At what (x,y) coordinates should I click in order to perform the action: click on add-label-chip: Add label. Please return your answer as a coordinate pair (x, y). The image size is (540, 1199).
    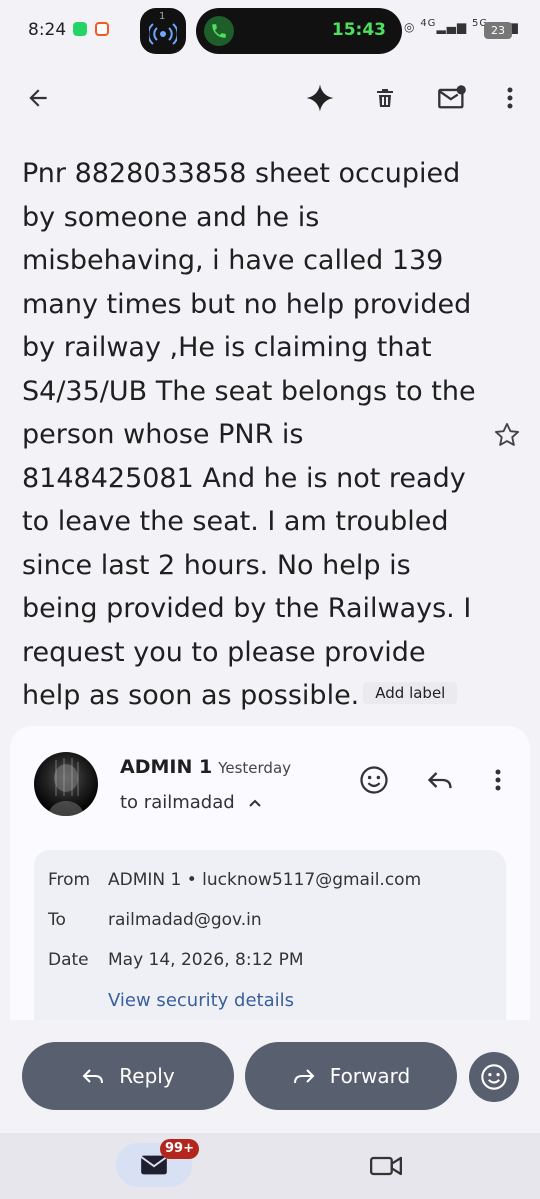
    Looking at the image, I should click on (410, 692).